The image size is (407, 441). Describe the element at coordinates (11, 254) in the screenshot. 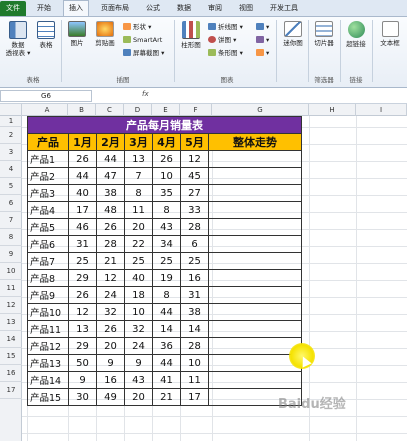

I see `row-header-9: 9` at that location.